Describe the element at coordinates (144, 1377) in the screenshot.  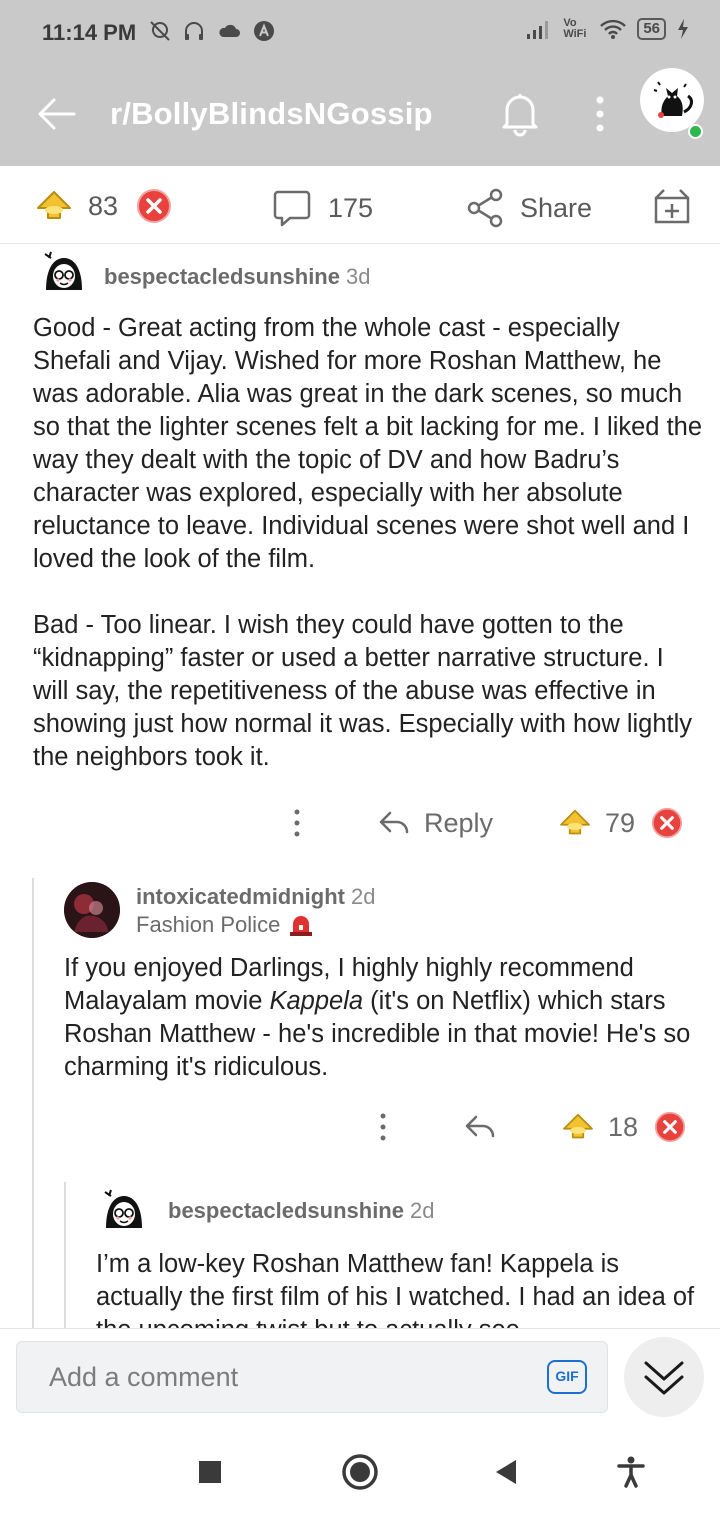
I see `comment-placeholder: Add a comment` at that location.